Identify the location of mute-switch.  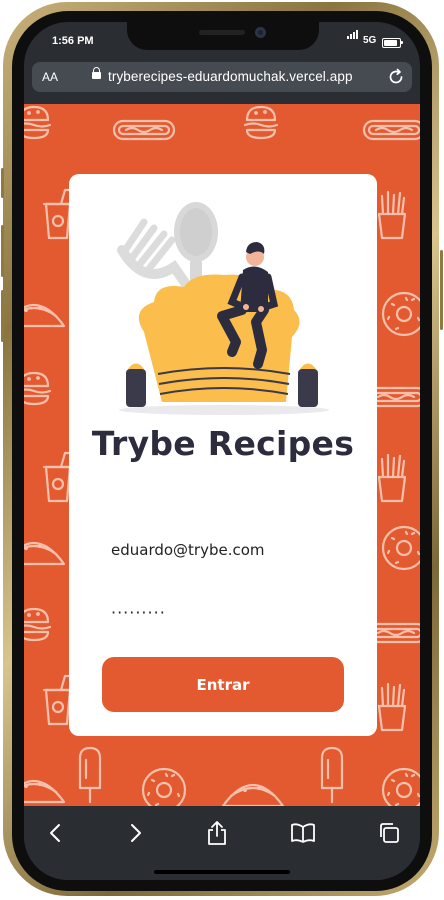
(2, 183).